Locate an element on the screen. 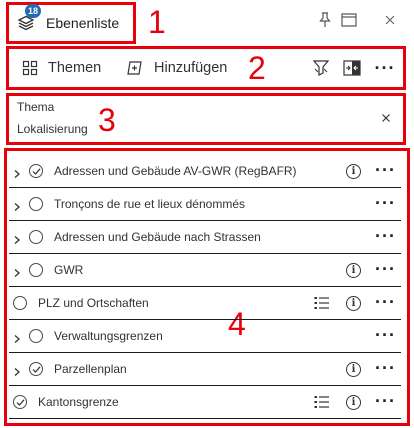 The height and width of the screenshot is (428, 414). layer-count-badge: 18 is located at coordinates (33, 11).